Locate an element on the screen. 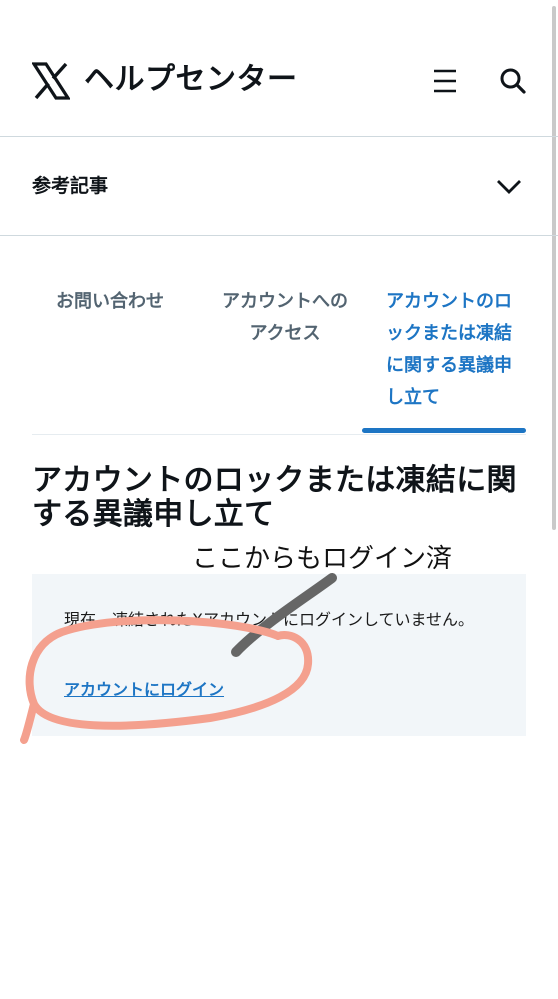 The height and width of the screenshot is (999, 558). related-articles-label: 参考記事 is located at coordinates (70, 186).